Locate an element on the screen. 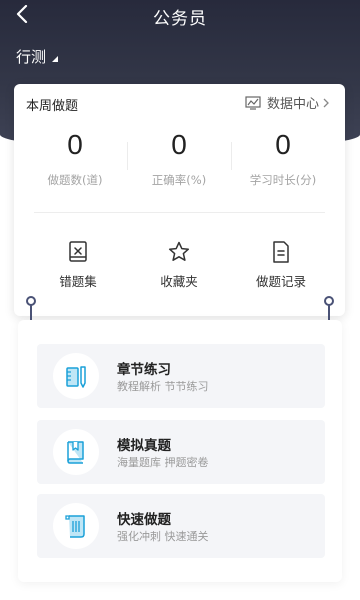  card-title: 本周做题 is located at coordinates (52, 106).